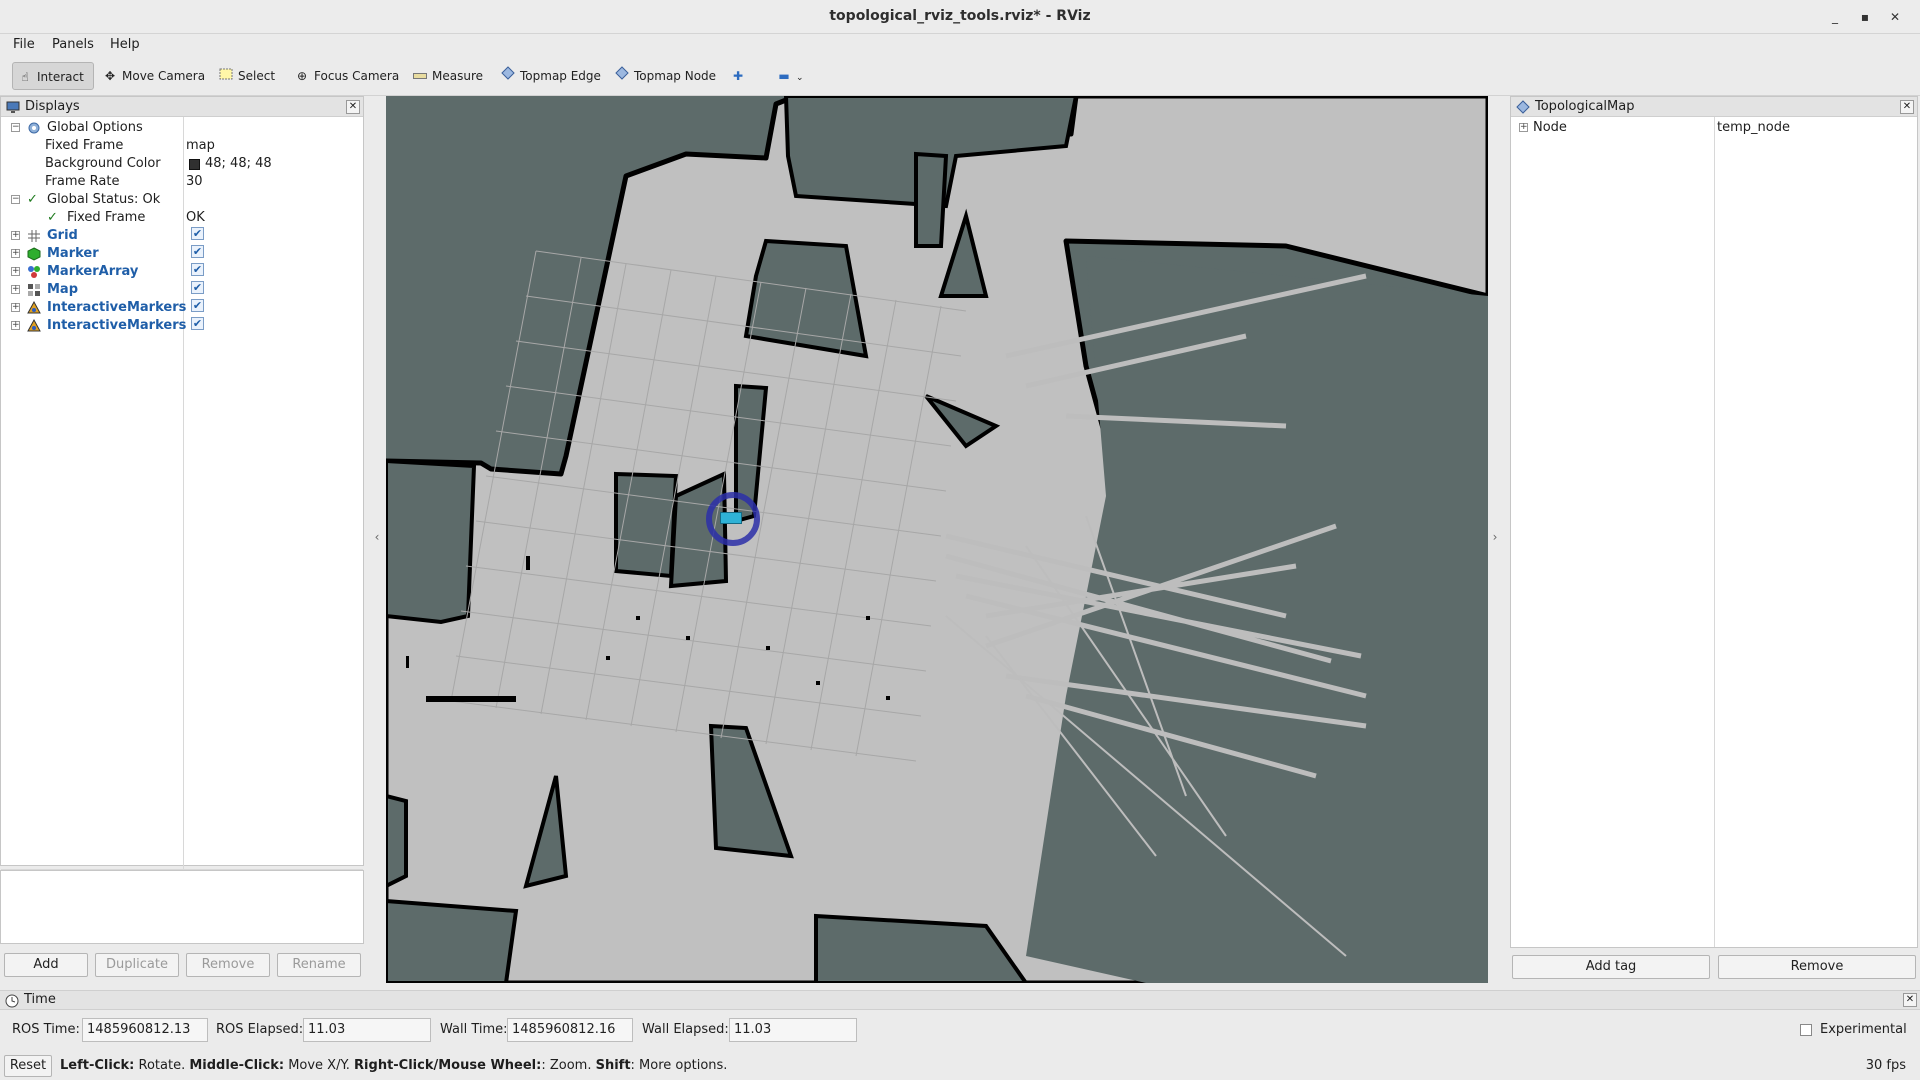 The image size is (1920, 1080). Describe the element at coordinates (1835, 17) in the screenshot. I see `minimize-icon: _` at that location.